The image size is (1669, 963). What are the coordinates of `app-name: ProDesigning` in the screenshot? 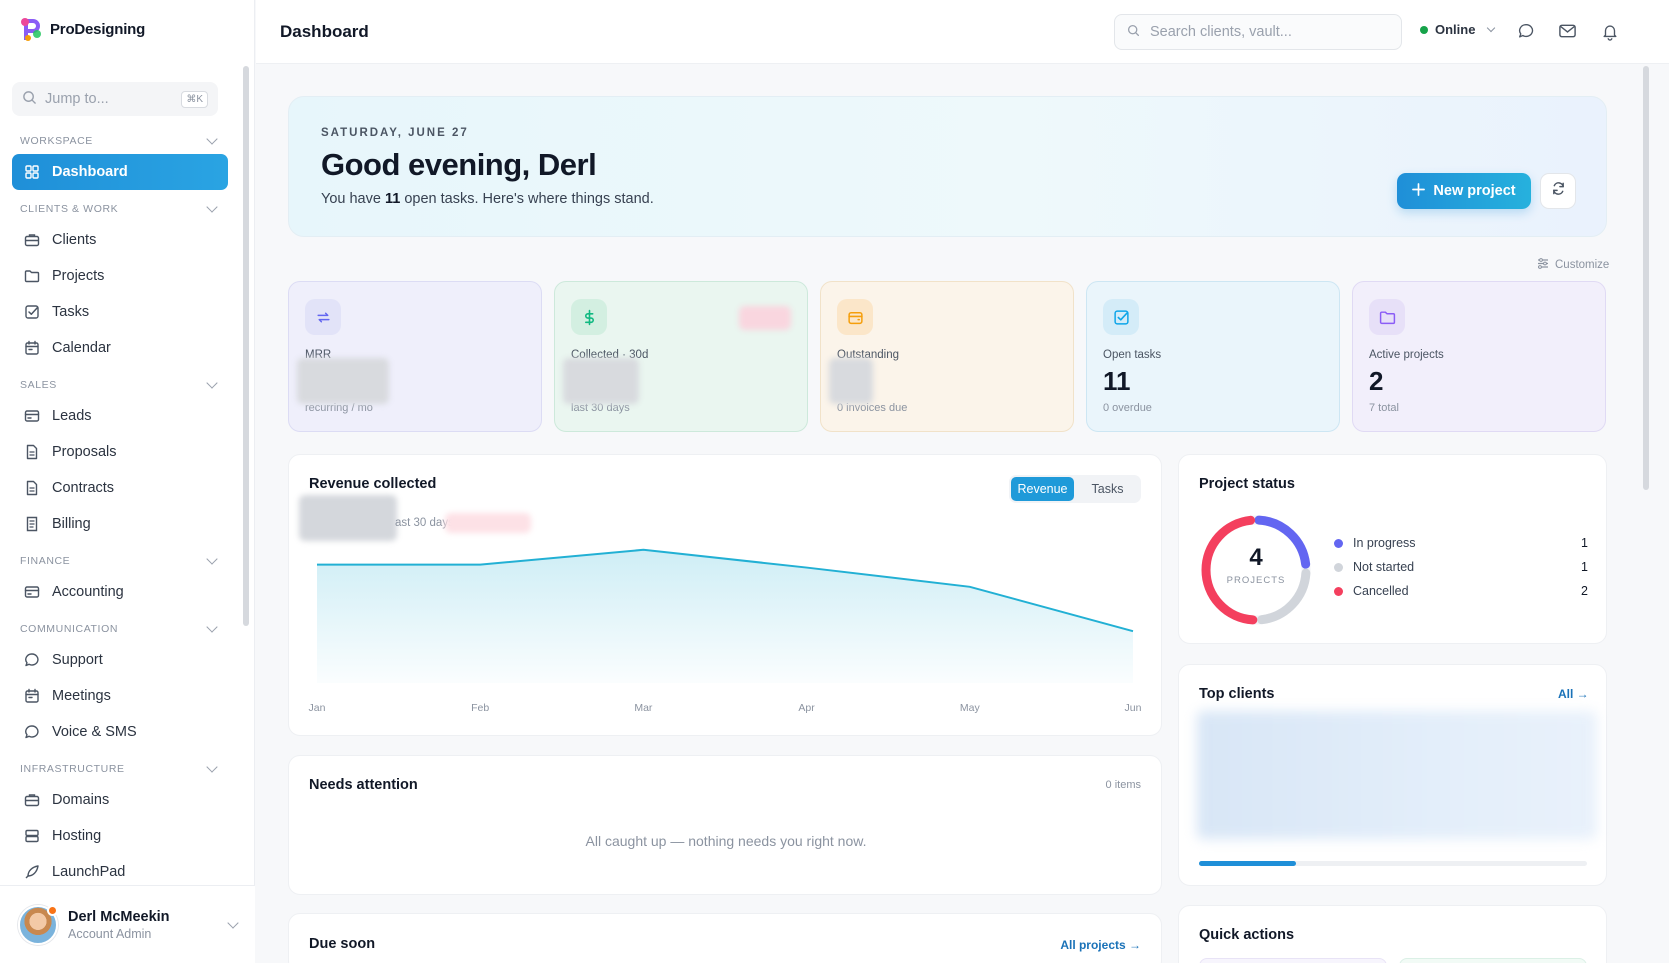 It's located at (98, 29).